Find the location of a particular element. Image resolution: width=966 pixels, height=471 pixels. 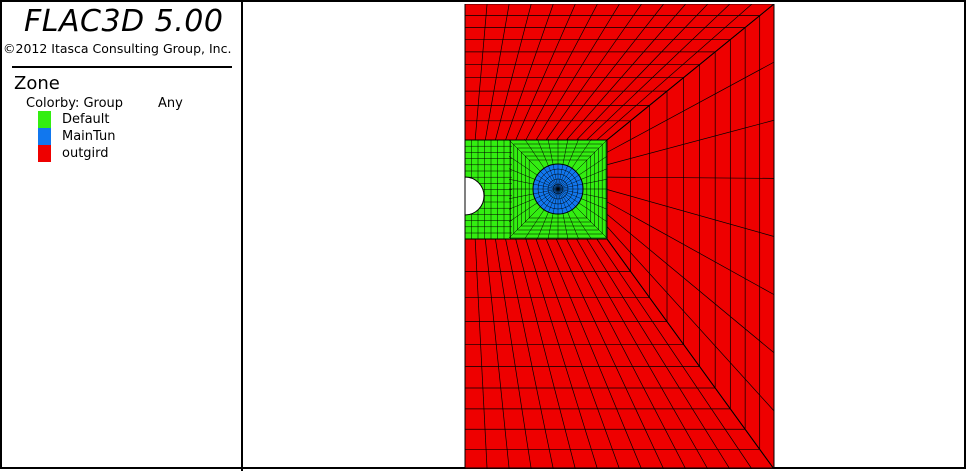

legend-swatch-outgird is located at coordinates (44, 153).